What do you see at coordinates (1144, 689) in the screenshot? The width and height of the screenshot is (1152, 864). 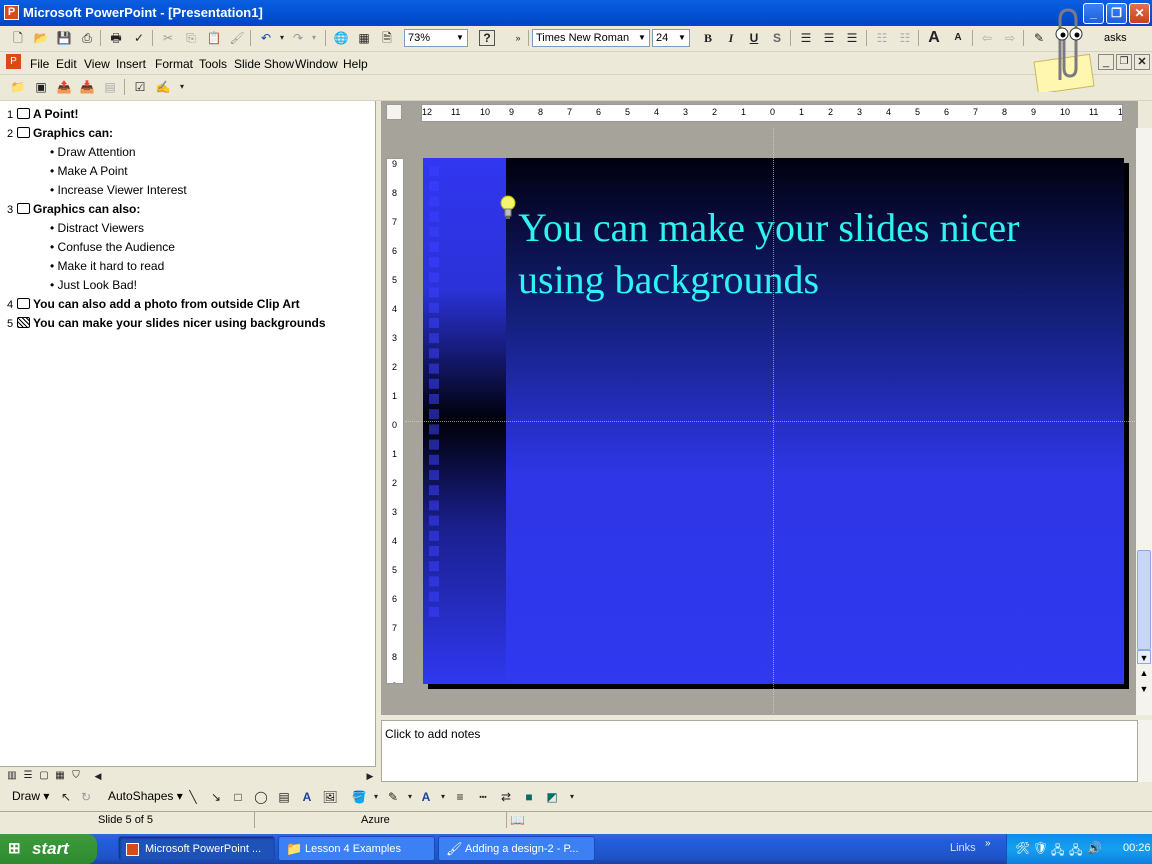 I see `next-slide-icon: ▼` at bounding box center [1144, 689].